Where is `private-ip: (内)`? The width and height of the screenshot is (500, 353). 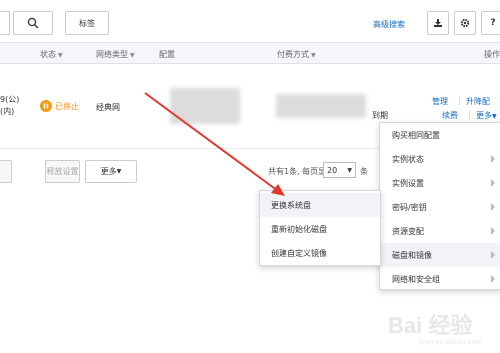 private-ip: (内) is located at coordinates (7, 111).